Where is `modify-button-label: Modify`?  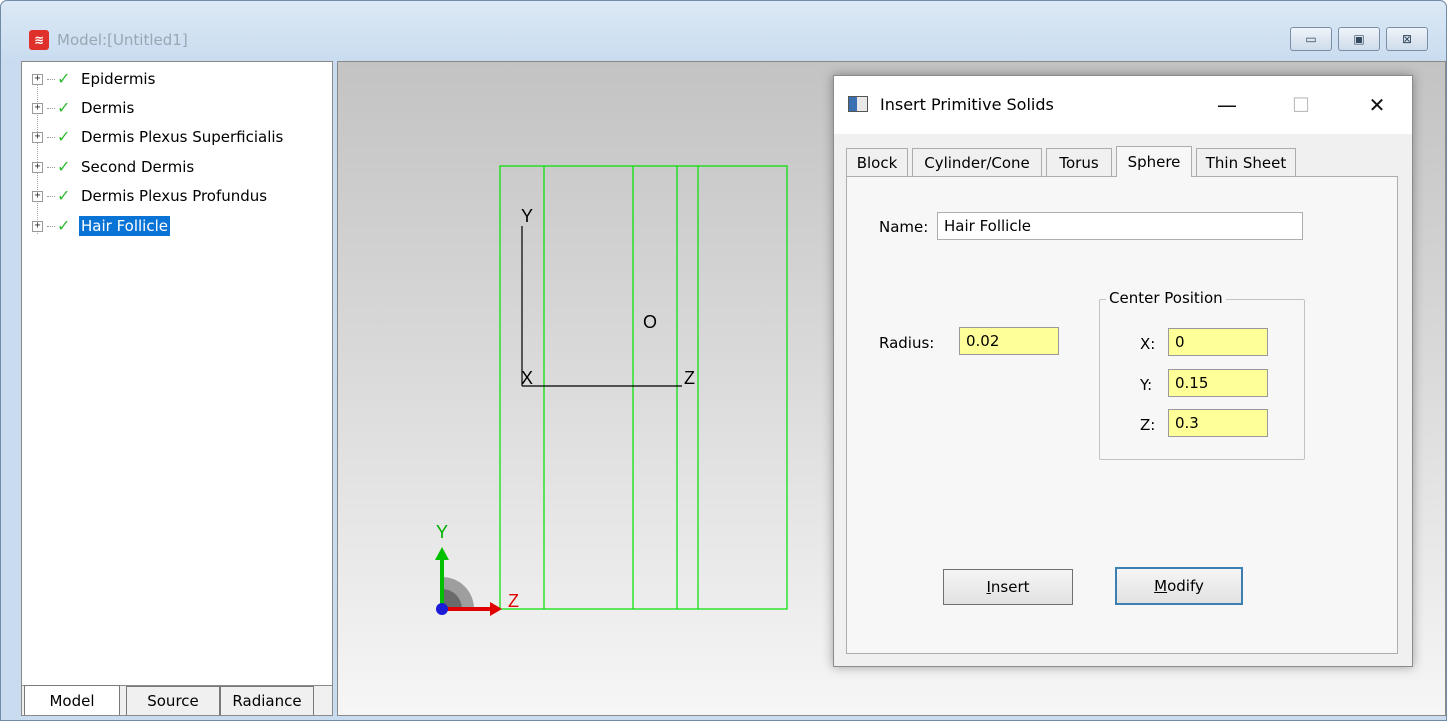
modify-button-label: Modify is located at coordinates (1179, 586).